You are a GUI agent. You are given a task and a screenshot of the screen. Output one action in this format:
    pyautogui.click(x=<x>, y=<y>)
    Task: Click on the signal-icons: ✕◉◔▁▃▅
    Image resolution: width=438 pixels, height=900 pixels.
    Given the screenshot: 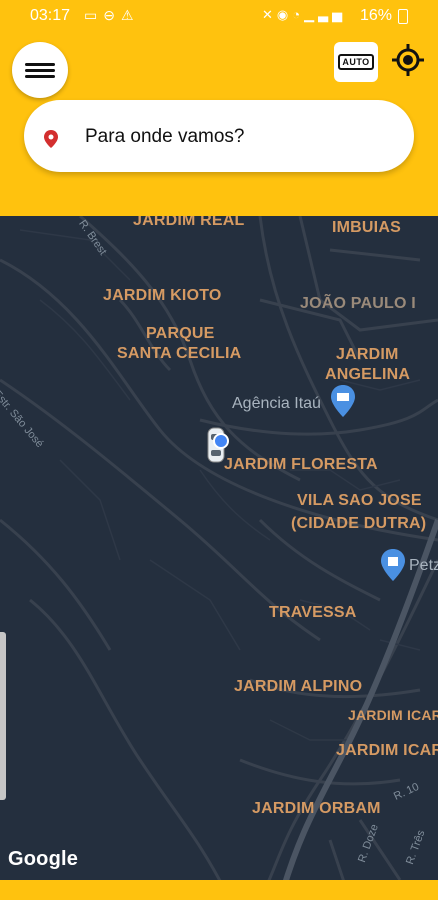 What is the action you would take?
    pyautogui.click(x=304, y=14)
    